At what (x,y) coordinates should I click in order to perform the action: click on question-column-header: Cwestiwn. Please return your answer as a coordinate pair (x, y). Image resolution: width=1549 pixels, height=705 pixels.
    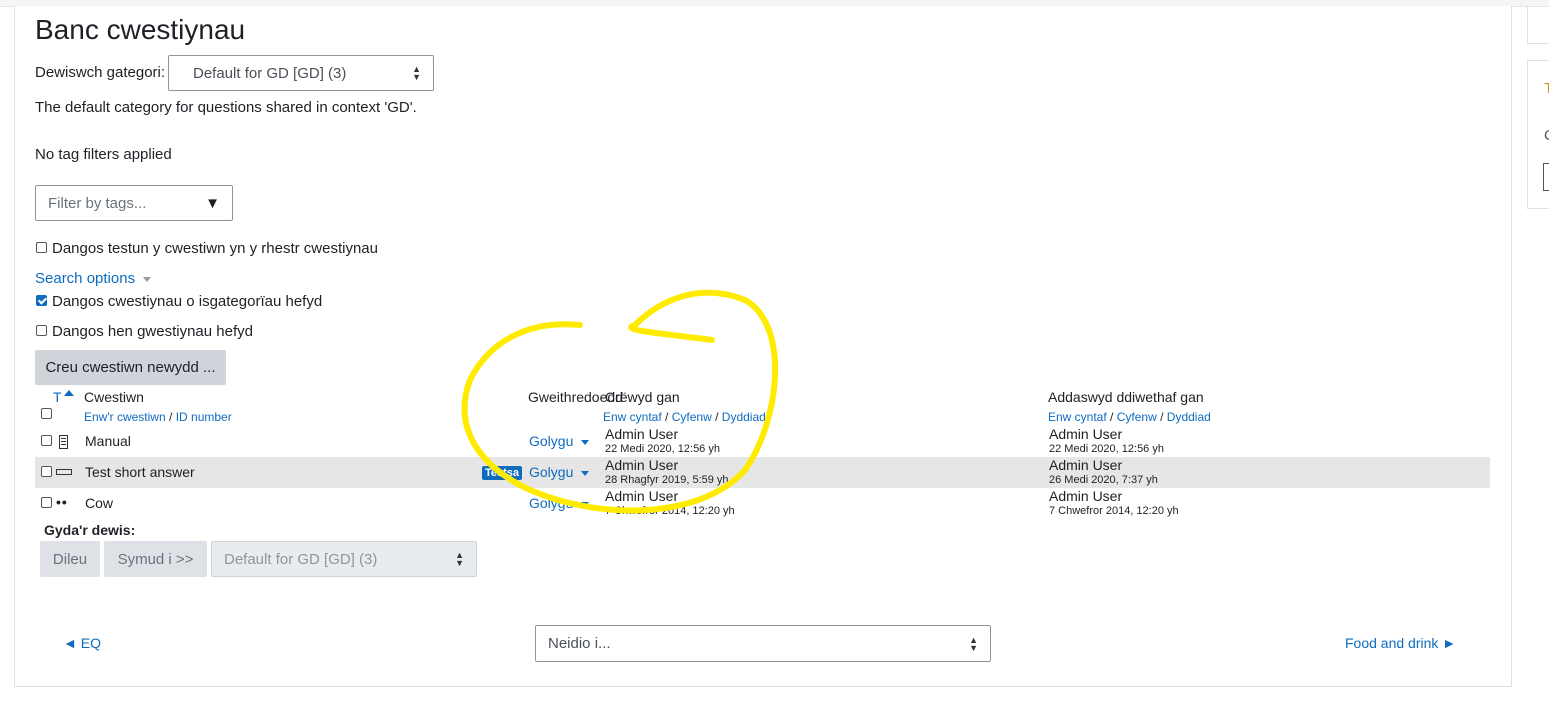
    Looking at the image, I should click on (114, 397).